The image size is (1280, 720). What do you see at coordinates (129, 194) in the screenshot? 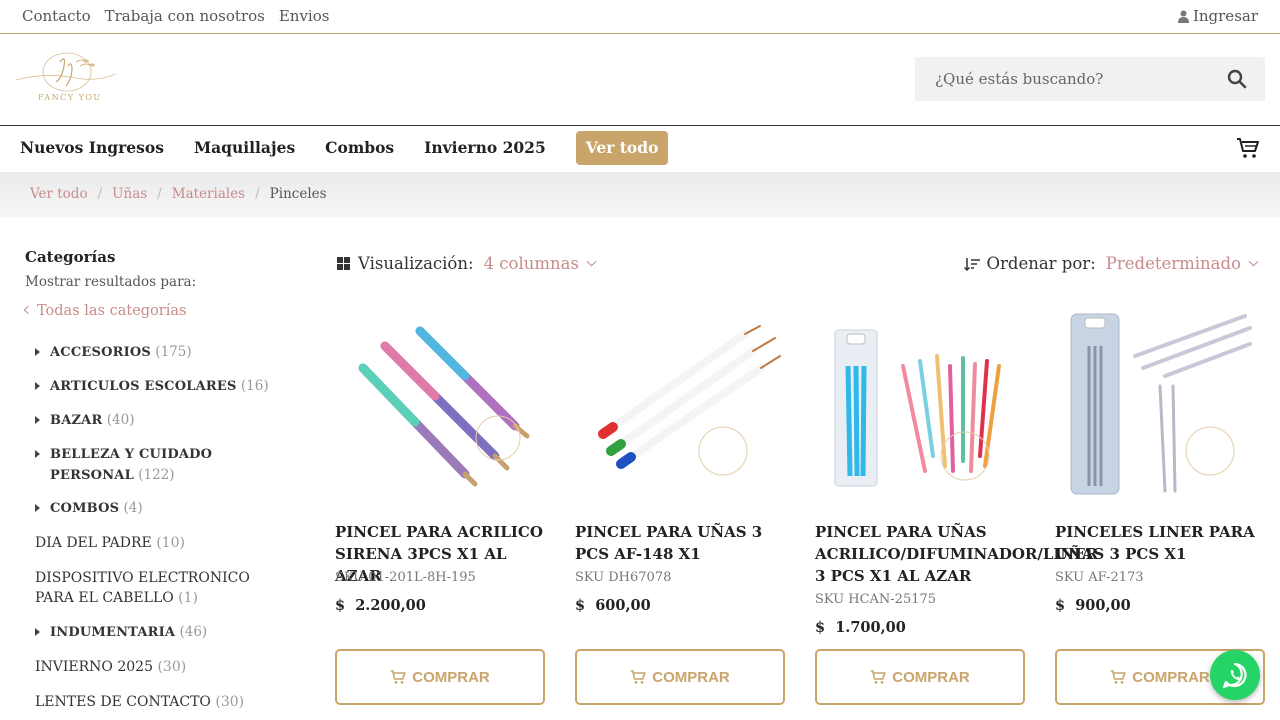
I see `breadcrumb-nails: Uñas` at bounding box center [129, 194].